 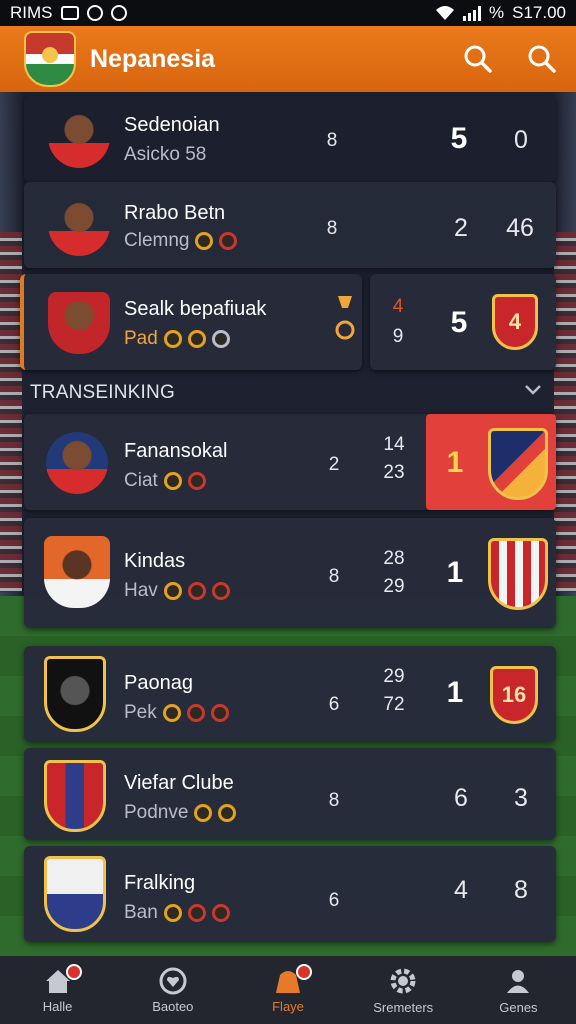 What do you see at coordinates (539, 12) in the screenshot?
I see `clock: S17.00` at bounding box center [539, 12].